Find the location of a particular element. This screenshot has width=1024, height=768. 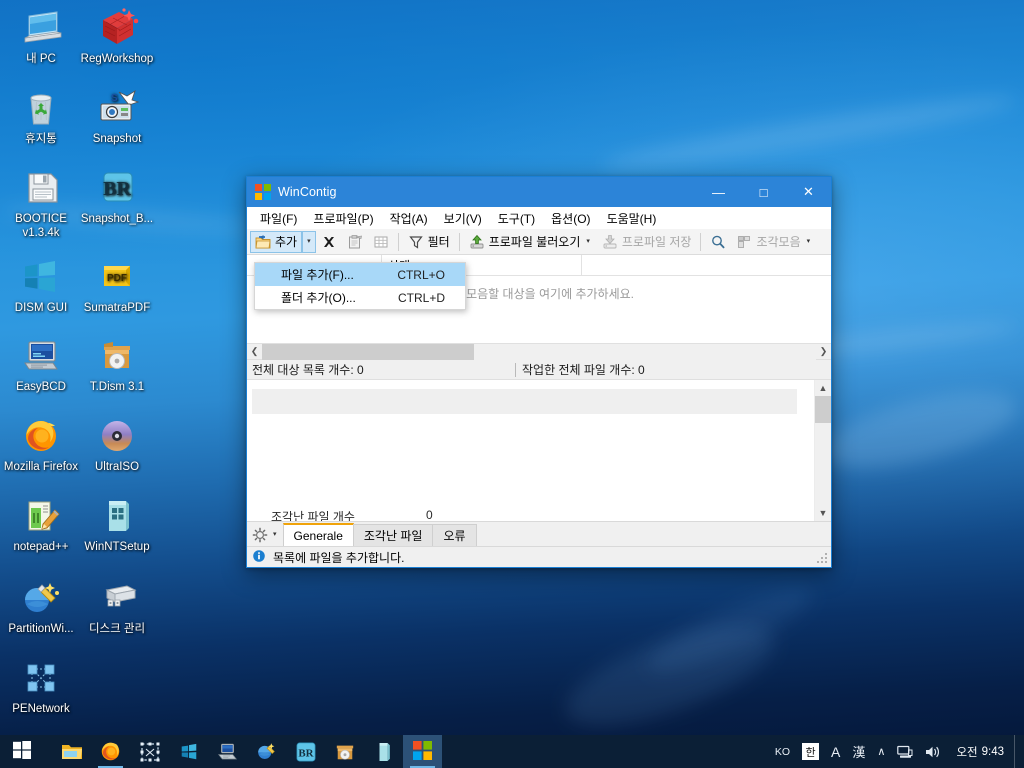

processed-files-value: 0 is located at coordinates (641, 370).